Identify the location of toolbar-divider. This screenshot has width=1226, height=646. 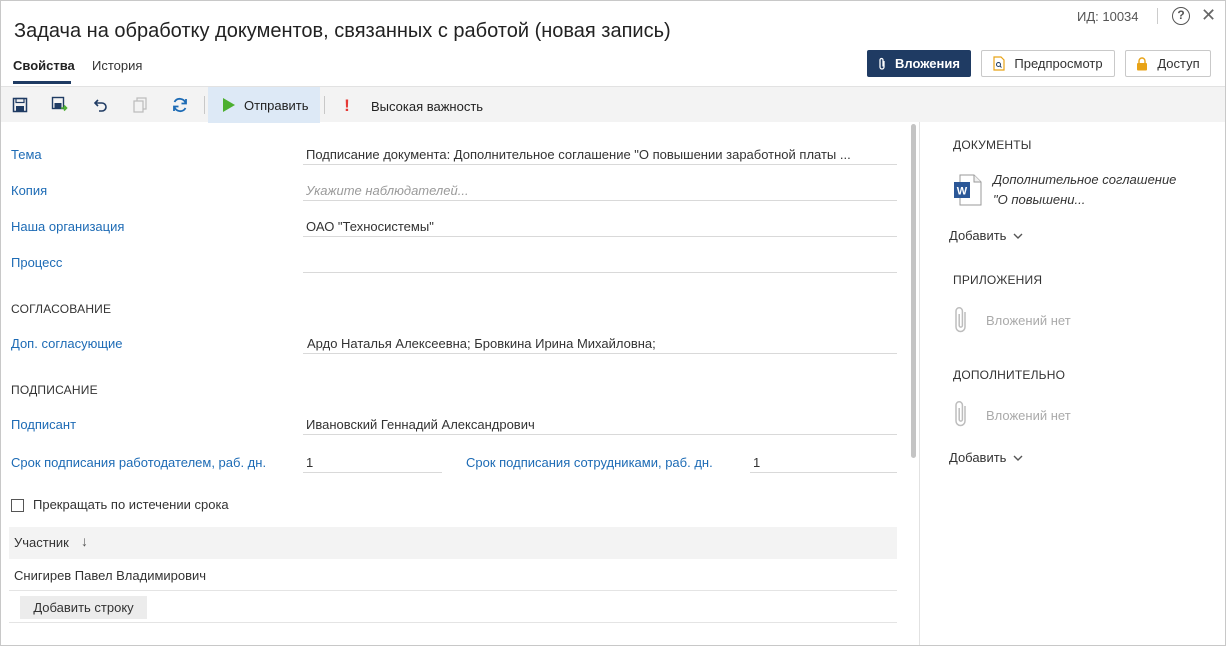
(204, 105).